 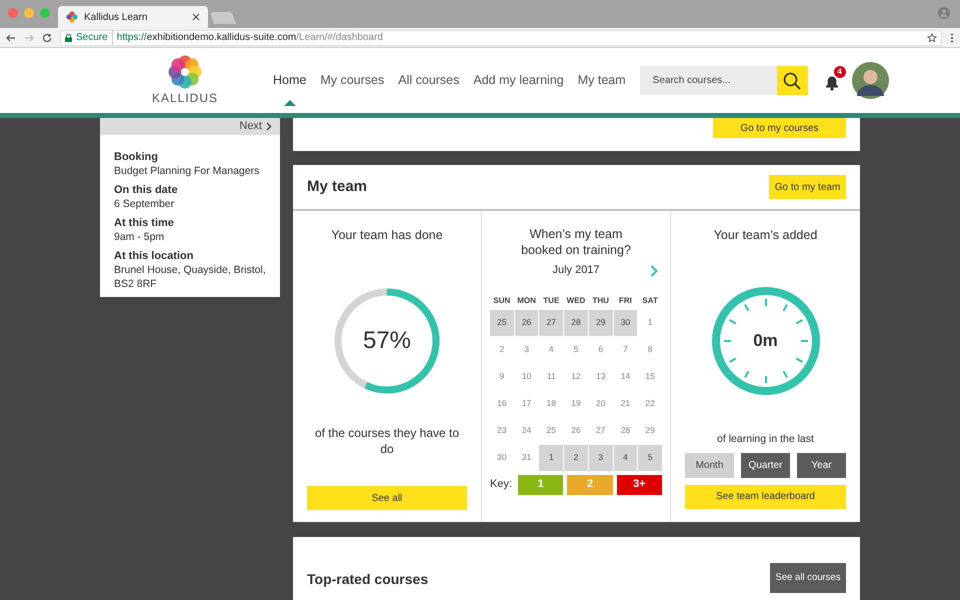 What do you see at coordinates (526, 403) in the screenshot?
I see `calendar-day: 17` at bounding box center [526, 403].